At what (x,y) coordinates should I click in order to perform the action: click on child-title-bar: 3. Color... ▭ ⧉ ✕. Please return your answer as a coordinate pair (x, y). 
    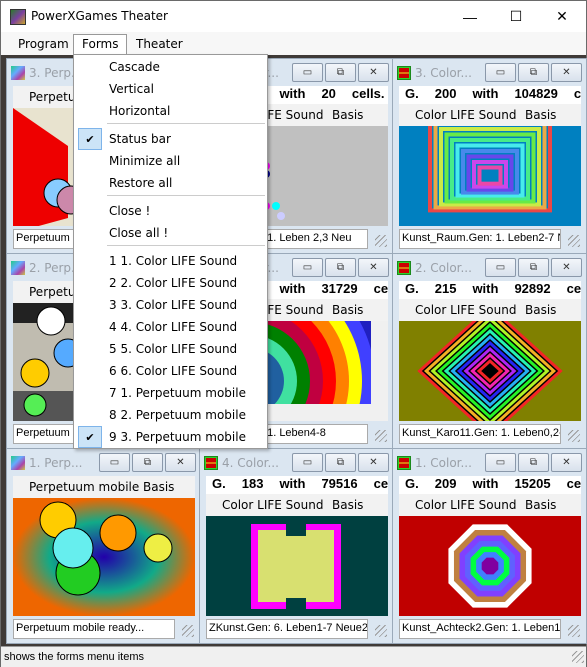
    Looking at the image, I should click on (489, 73).